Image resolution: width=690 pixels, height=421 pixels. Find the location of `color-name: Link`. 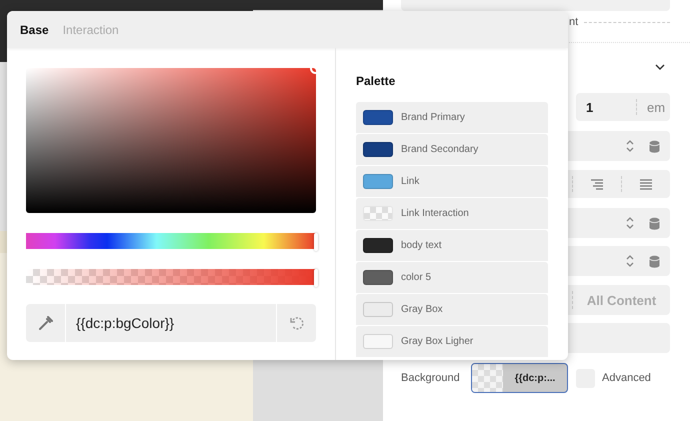

color-name: Link is located at coordinates (410, 181).